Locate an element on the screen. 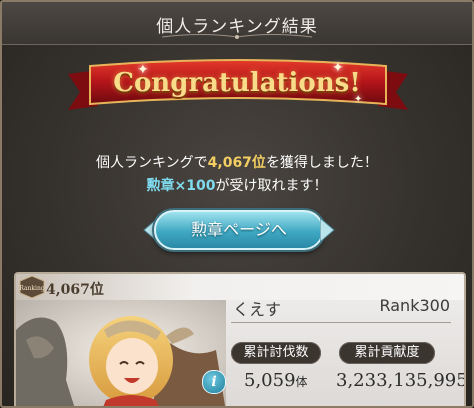 This screenshot has height=408, width=474. ranking-badge-text: Ranking is located at coordinates (32, 288).